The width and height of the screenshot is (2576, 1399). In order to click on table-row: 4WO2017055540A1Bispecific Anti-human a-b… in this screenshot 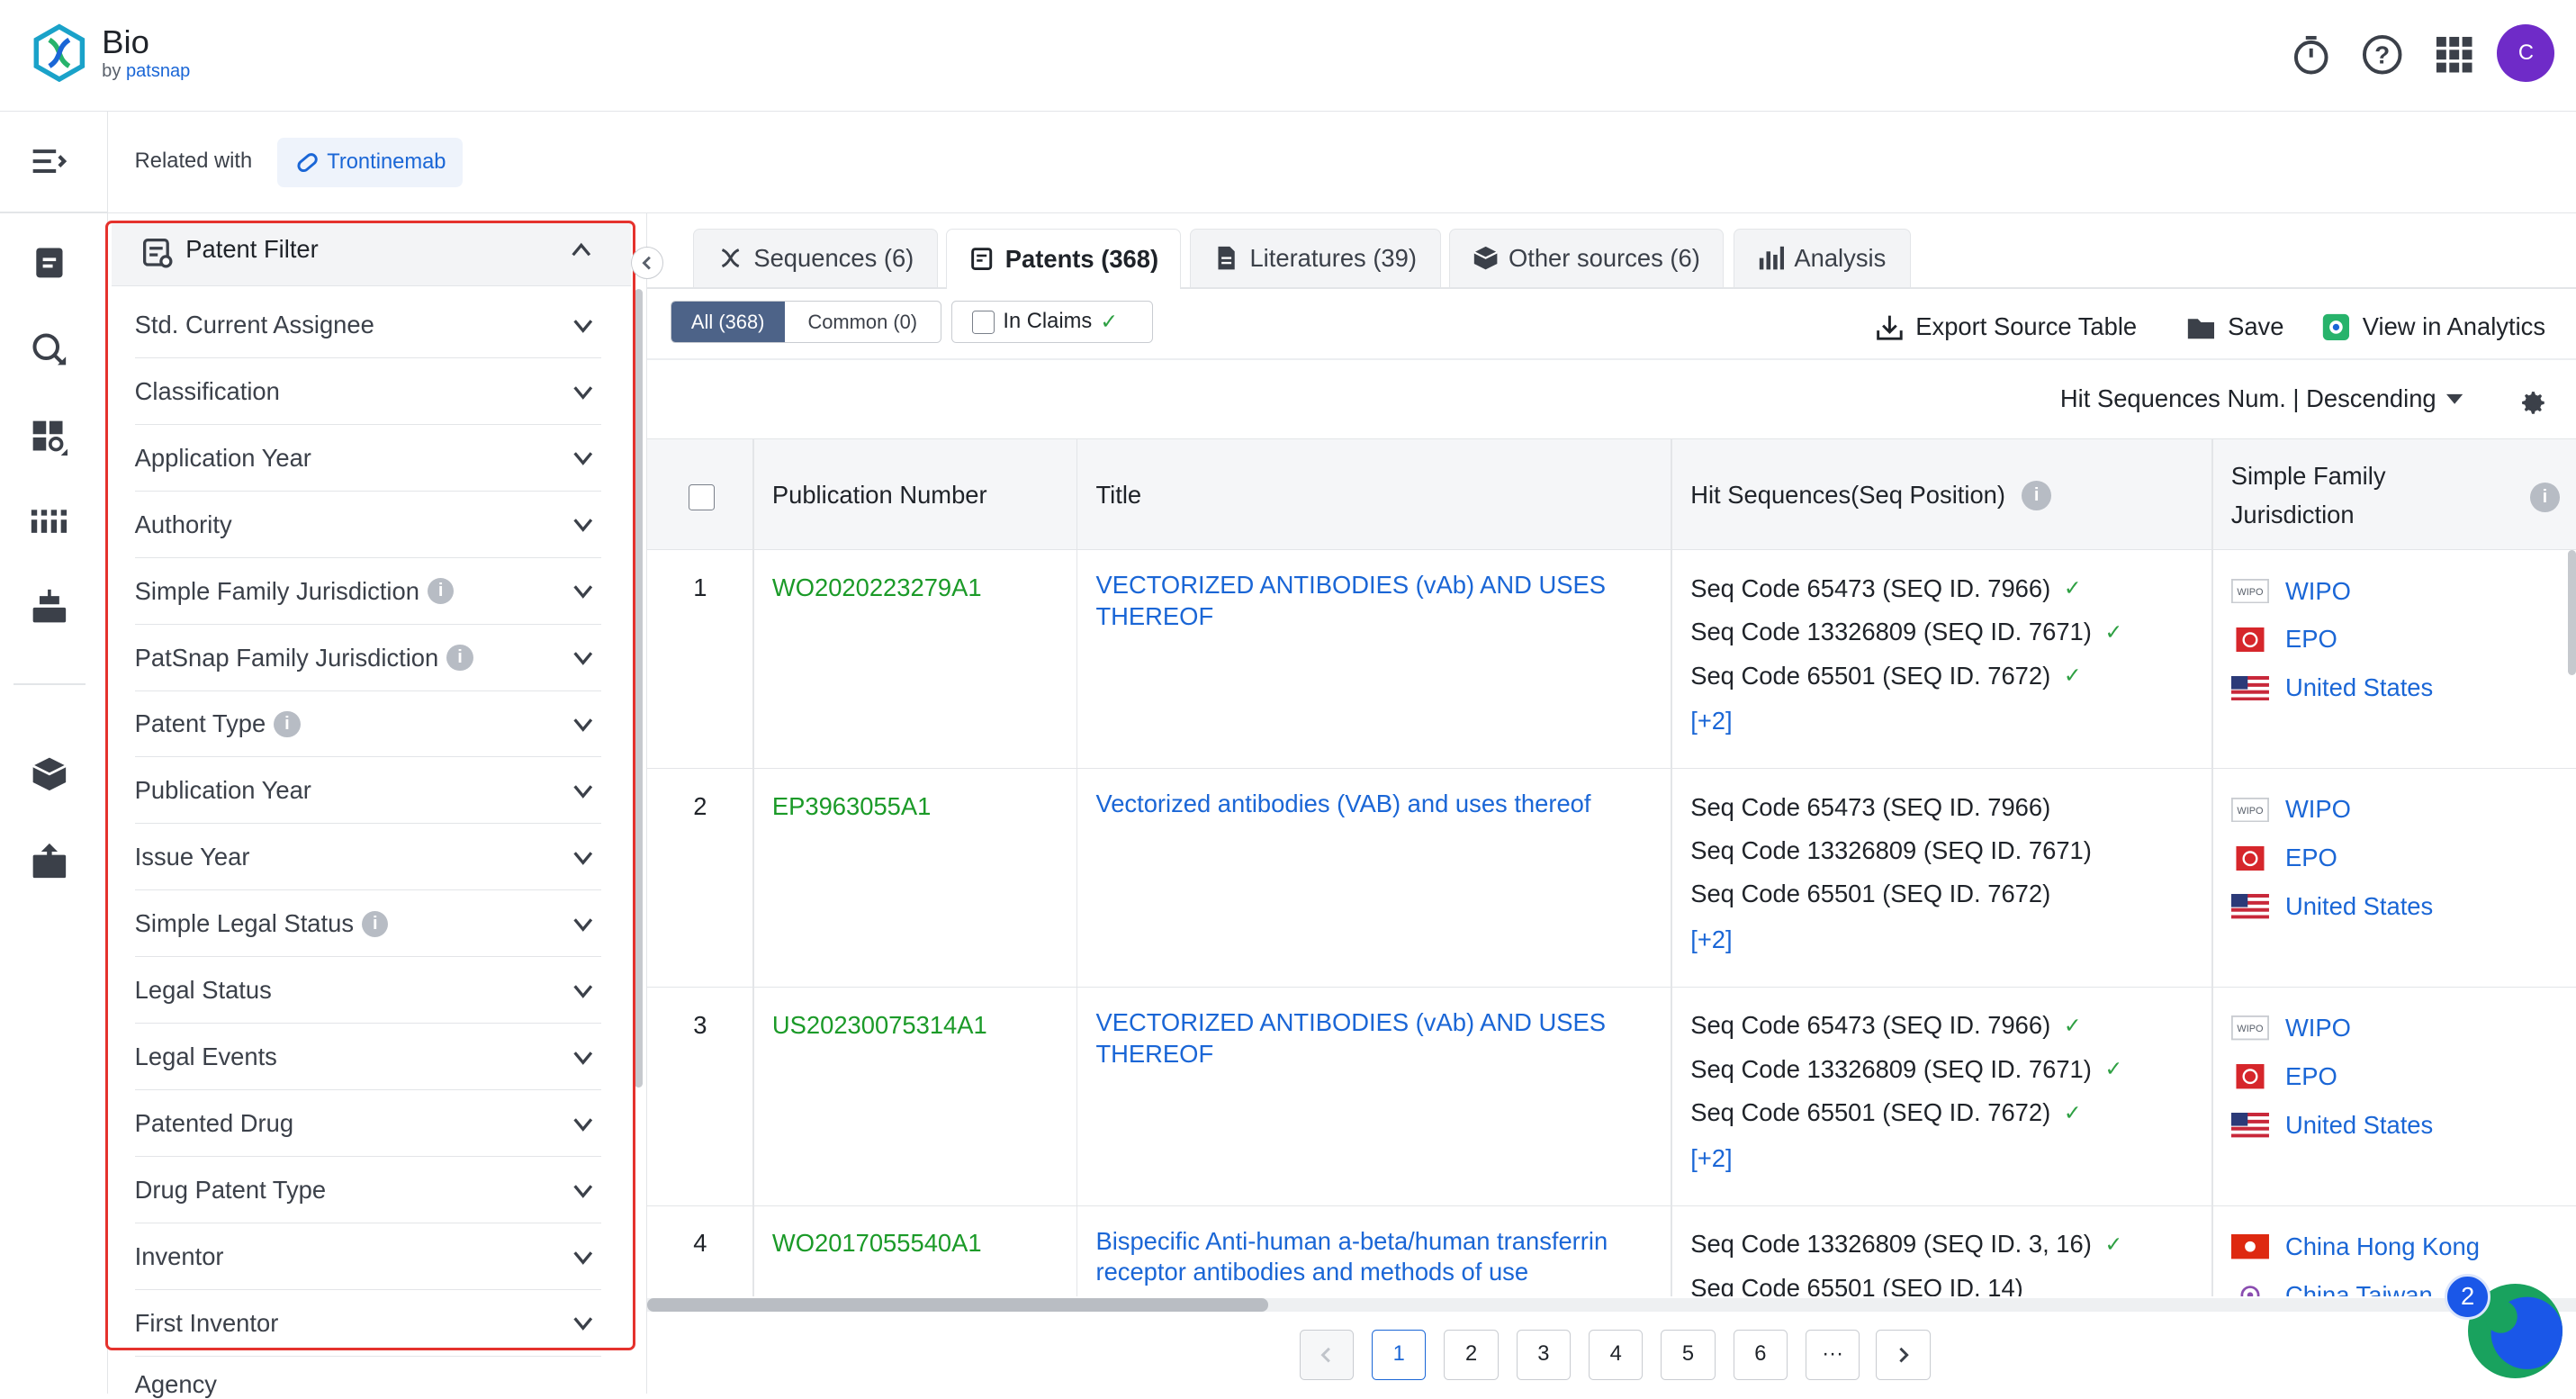, I will do `click(1611, 1251)`.